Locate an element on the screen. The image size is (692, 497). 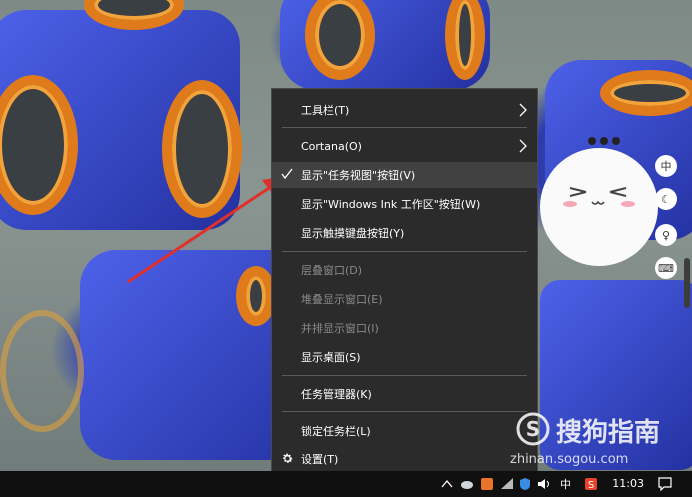
moon-icon: ☾ is located at coordinates (666, 199).